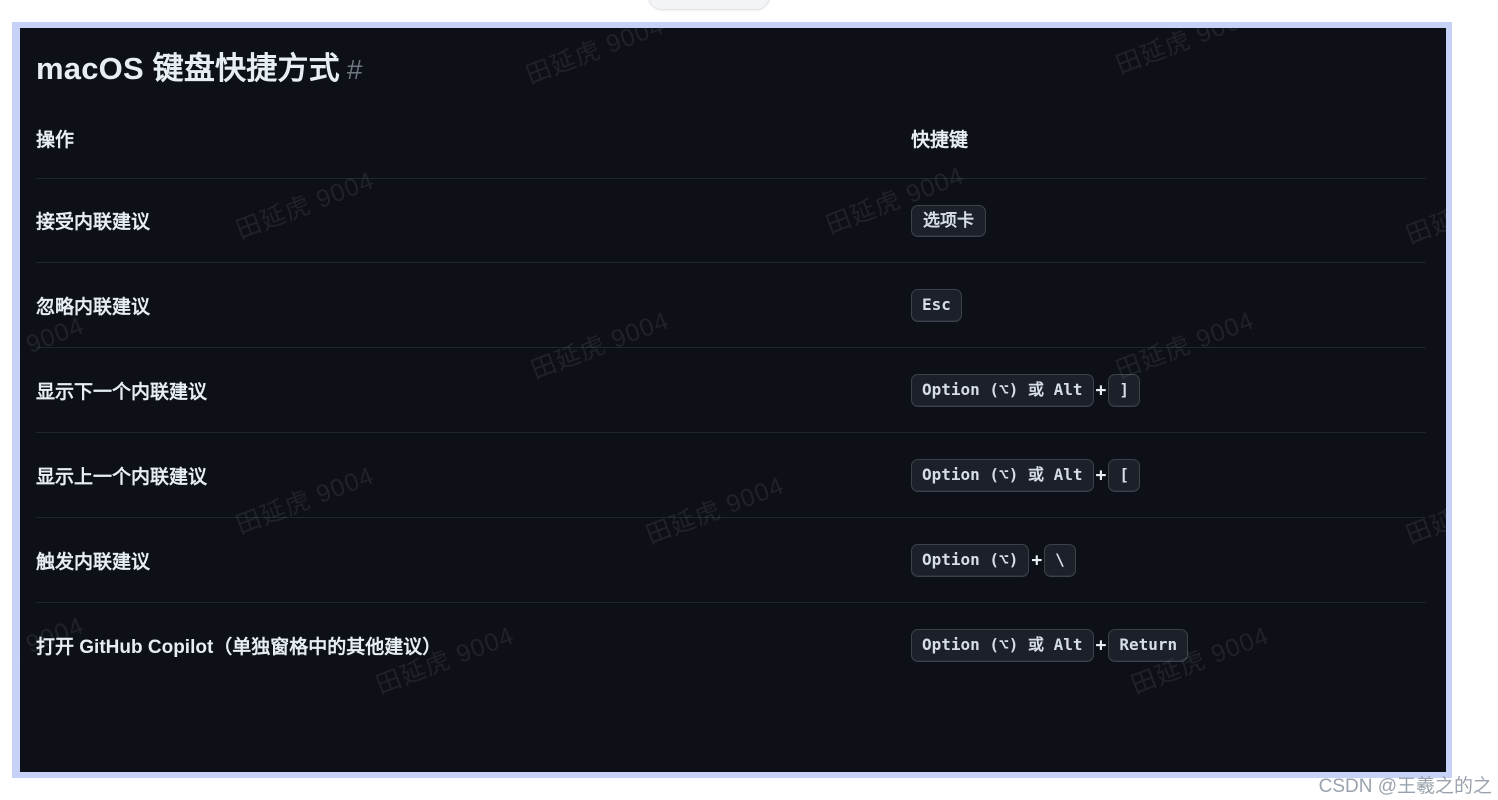 The image size is (1498, 800). I want to click on table-row: 触发内联建议 Option (⌥) + \, so click(731, 560).